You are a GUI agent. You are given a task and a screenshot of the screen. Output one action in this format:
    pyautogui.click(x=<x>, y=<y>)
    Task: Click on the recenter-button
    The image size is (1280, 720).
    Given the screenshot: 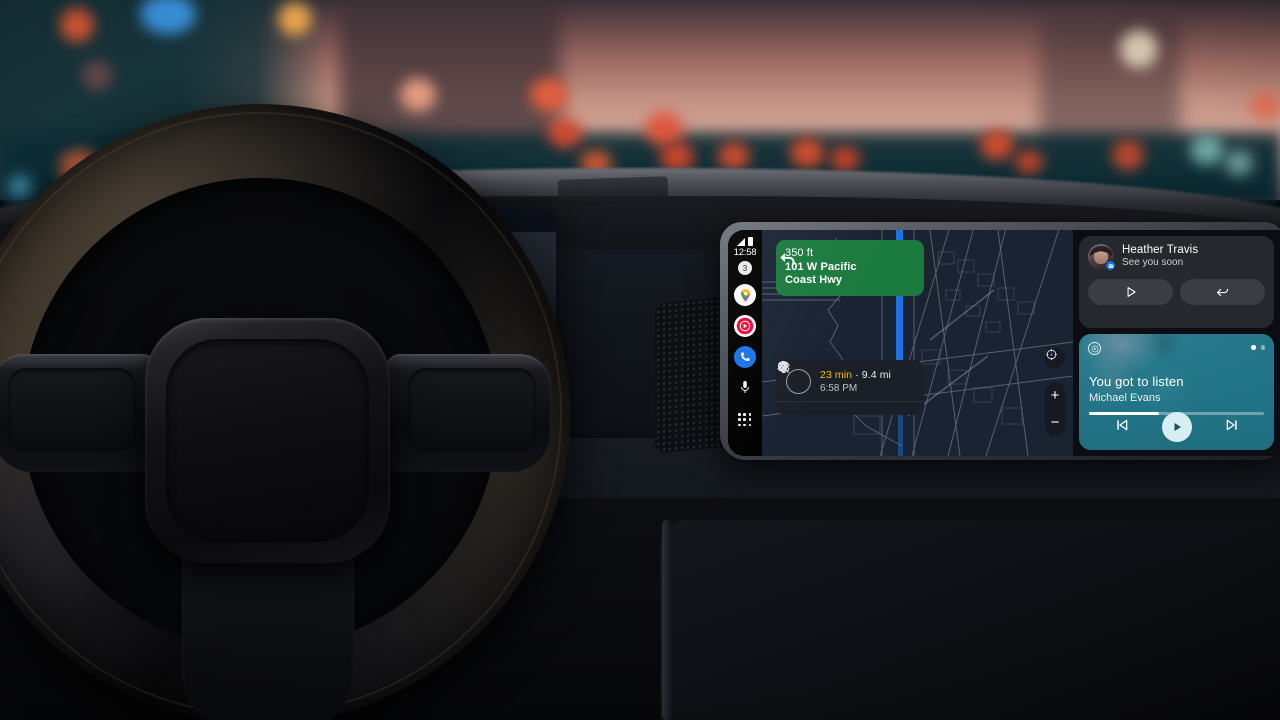 What is the action you would take?
    pyautogui.click(x=1055, y=358)
    